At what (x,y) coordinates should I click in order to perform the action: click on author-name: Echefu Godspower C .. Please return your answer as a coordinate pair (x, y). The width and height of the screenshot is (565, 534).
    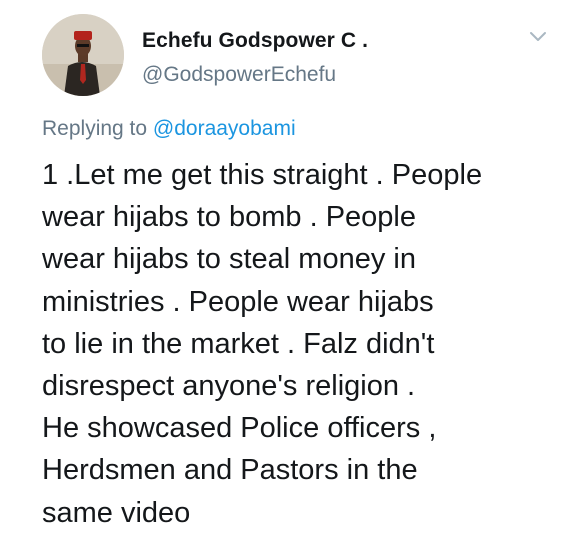
    Looking at the image, I should click on (255, 41).